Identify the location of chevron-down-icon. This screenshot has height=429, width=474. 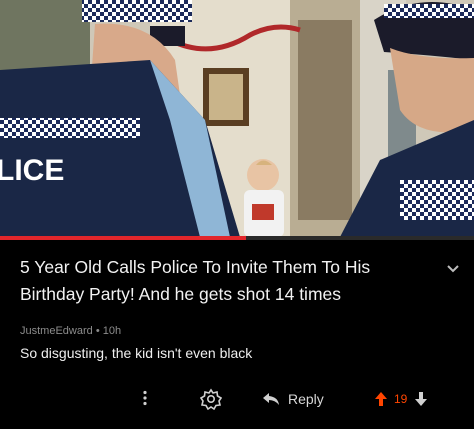
(453, 269).